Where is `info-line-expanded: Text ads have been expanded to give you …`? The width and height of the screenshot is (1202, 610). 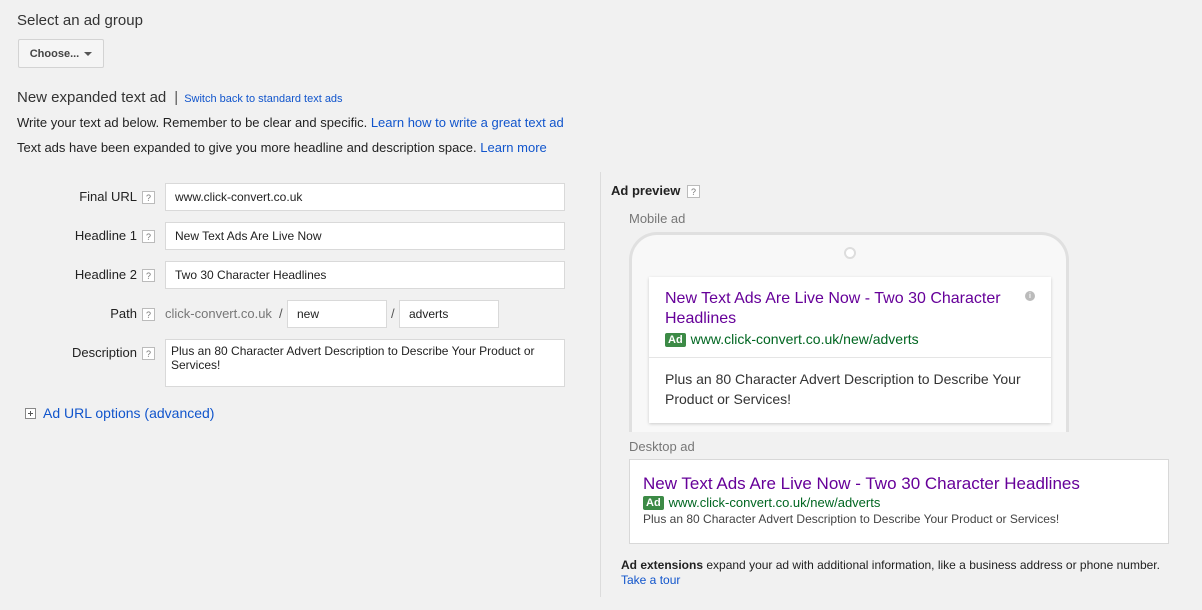
info-line-expanded: Text ads have been expanded to give you … is located at coordinates (282, 147).